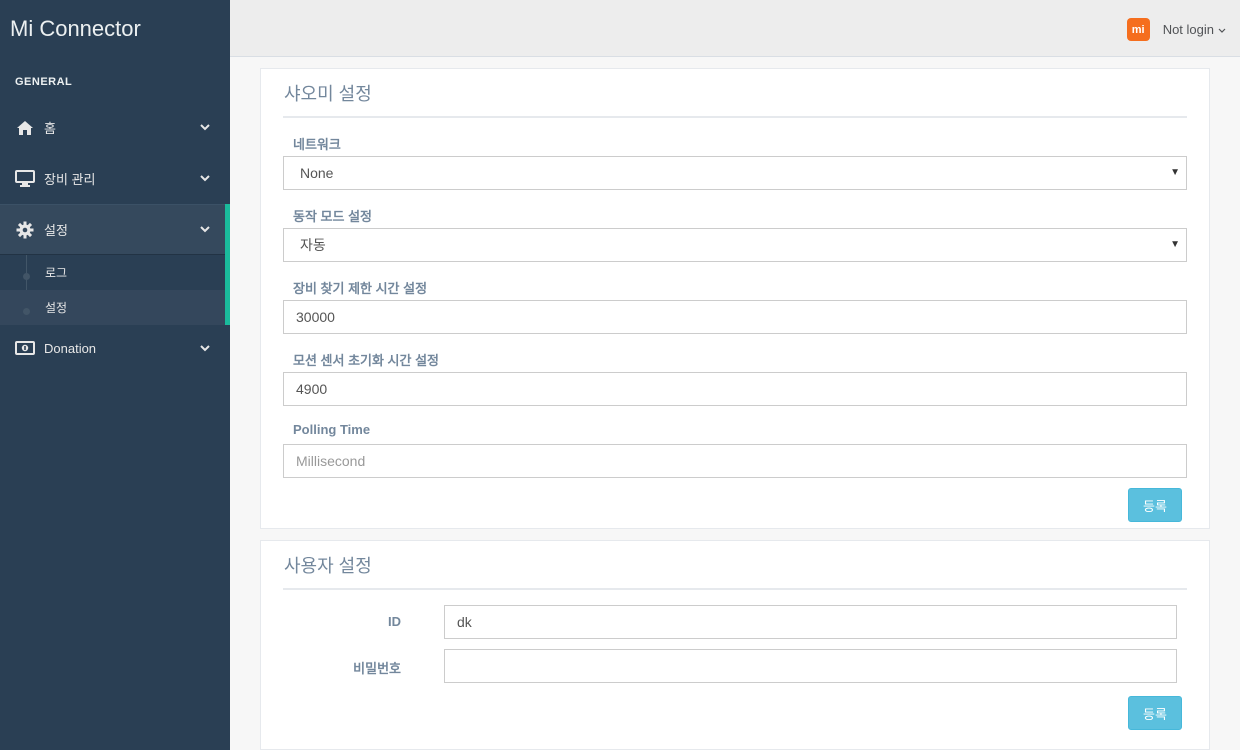 This screenshot has height=750, width=1240. What do you see at coordinates (735, 173) in the screenshot?
I see `network-select: None ▼` at bounding box center [735, 173].